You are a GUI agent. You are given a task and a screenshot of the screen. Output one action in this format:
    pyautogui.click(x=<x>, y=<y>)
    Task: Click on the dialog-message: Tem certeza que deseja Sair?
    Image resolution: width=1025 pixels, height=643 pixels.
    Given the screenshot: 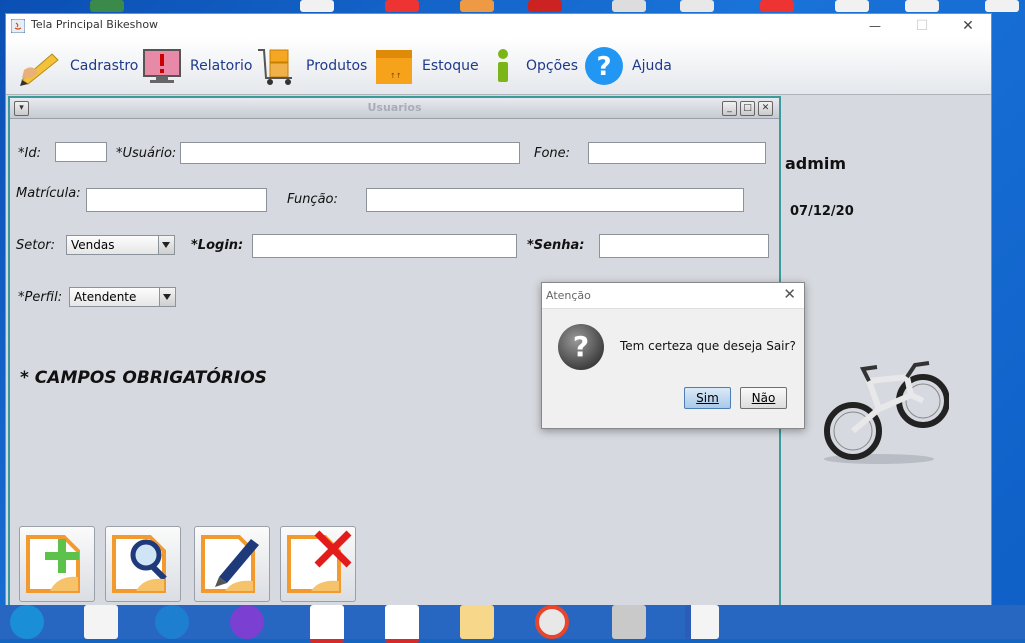 What is the action you would take?
    pyautogui.click(x=708, y=346)
    